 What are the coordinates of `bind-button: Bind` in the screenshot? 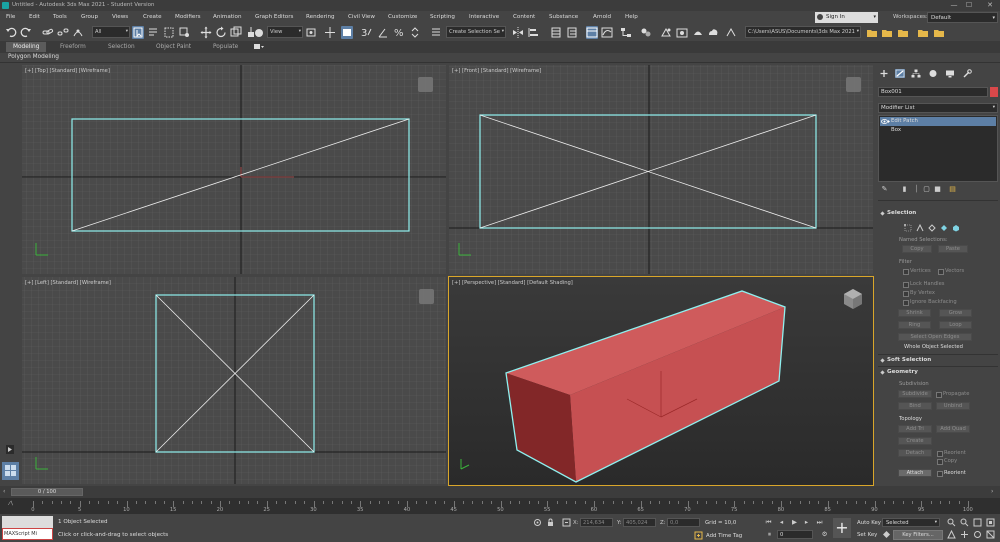 It's located at (915, 406).